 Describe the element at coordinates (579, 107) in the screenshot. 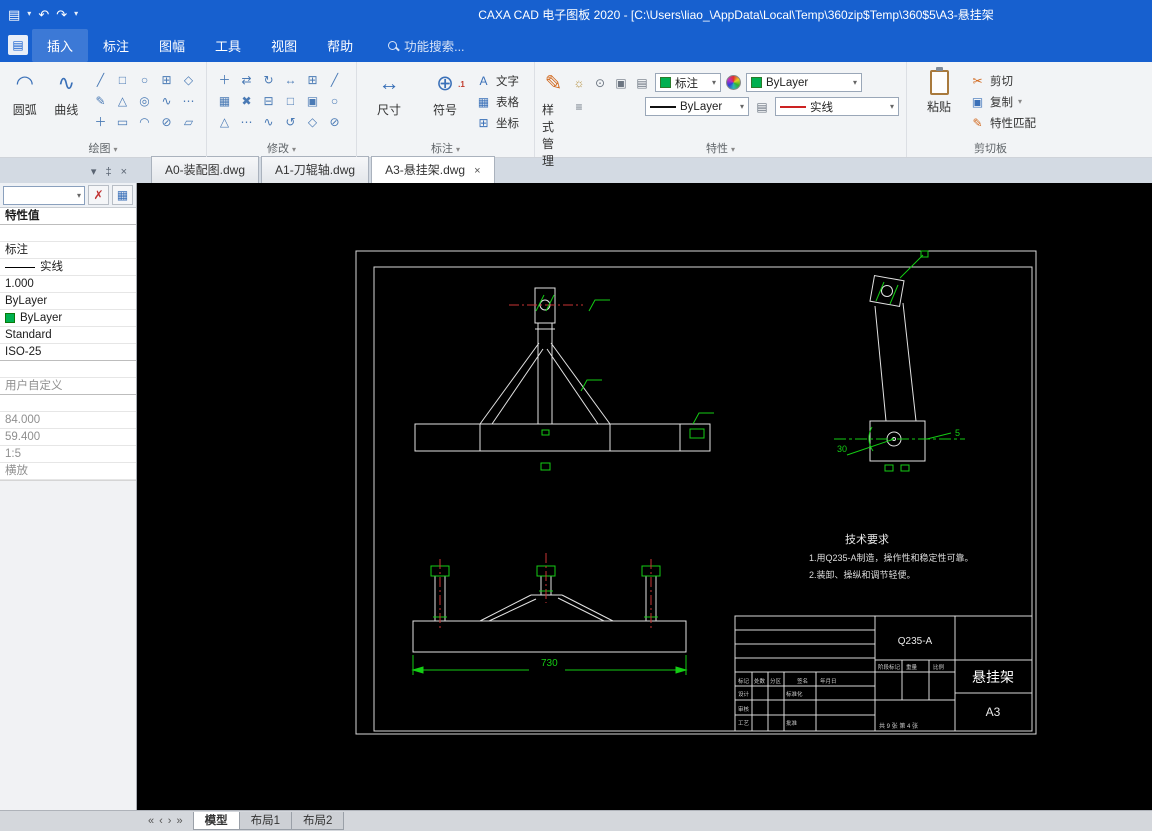

I see `linewidth-icon: ≡` at that location.